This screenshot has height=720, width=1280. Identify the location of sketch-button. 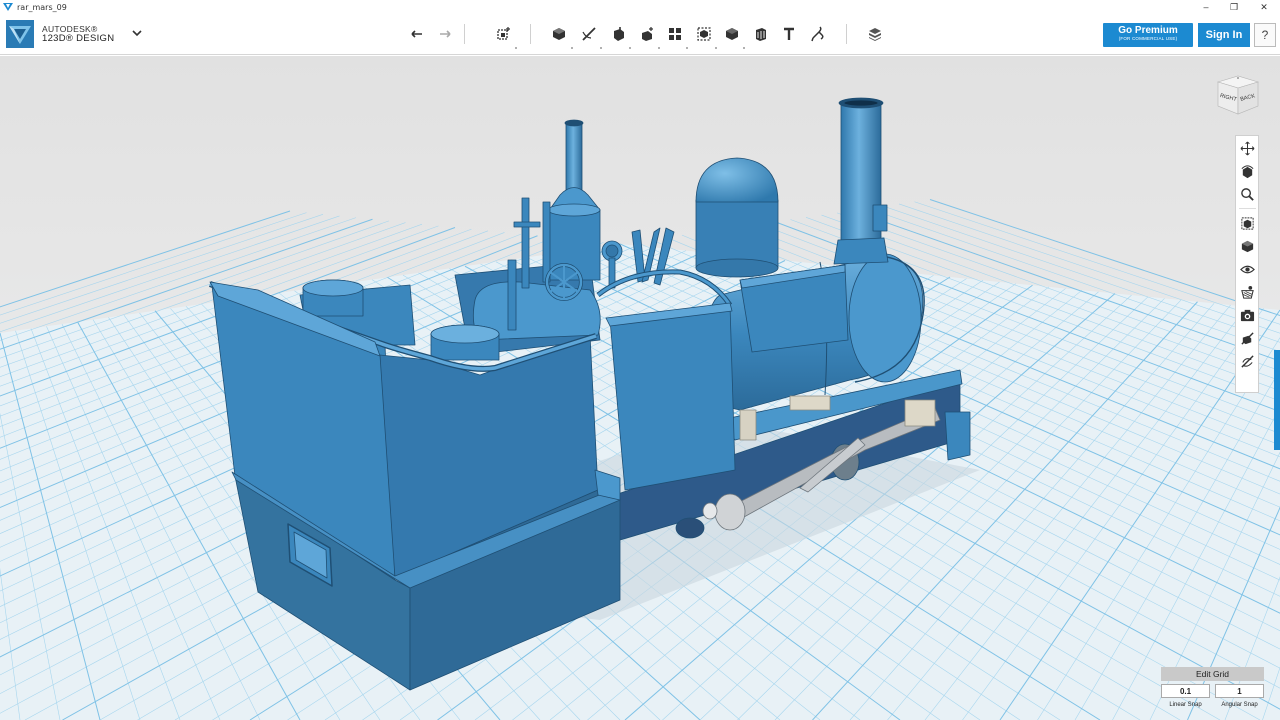
(589, 34).